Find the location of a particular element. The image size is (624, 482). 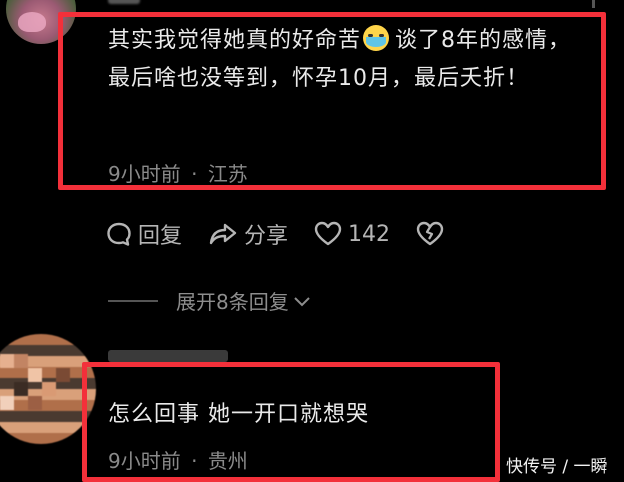

heart-icon is located at coordinates (328, 233).